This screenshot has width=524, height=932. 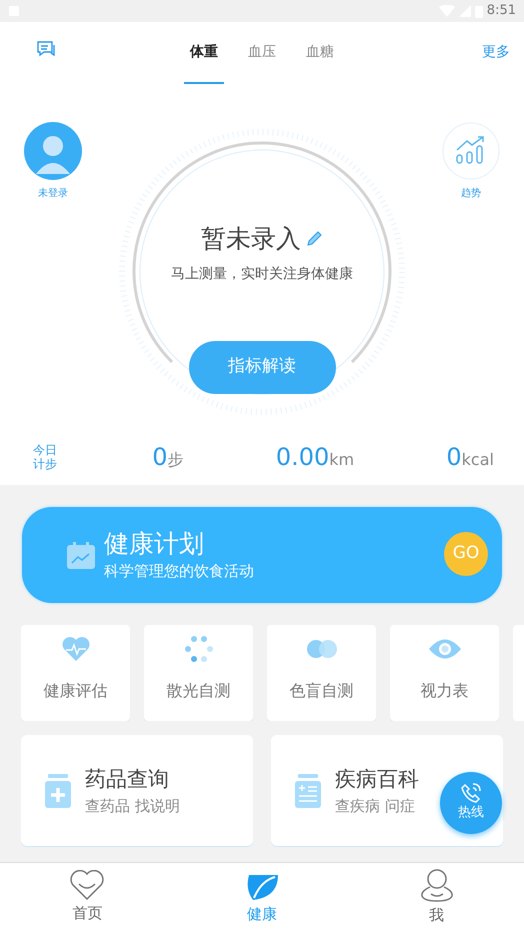 I want to click on tab: 体重, so click(x=204, y=53).